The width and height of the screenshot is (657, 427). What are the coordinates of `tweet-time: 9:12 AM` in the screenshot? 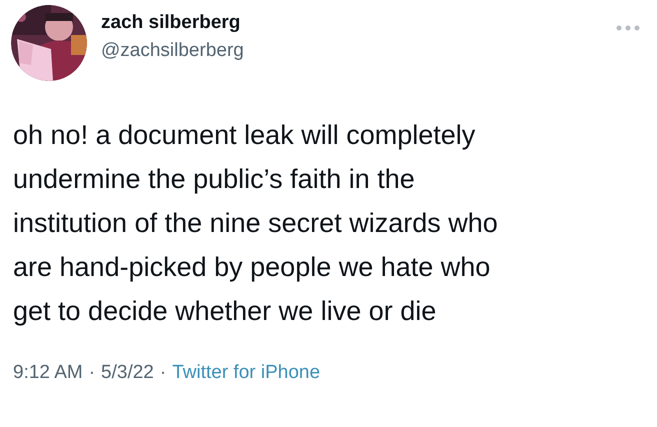 It's located at (48, 373).